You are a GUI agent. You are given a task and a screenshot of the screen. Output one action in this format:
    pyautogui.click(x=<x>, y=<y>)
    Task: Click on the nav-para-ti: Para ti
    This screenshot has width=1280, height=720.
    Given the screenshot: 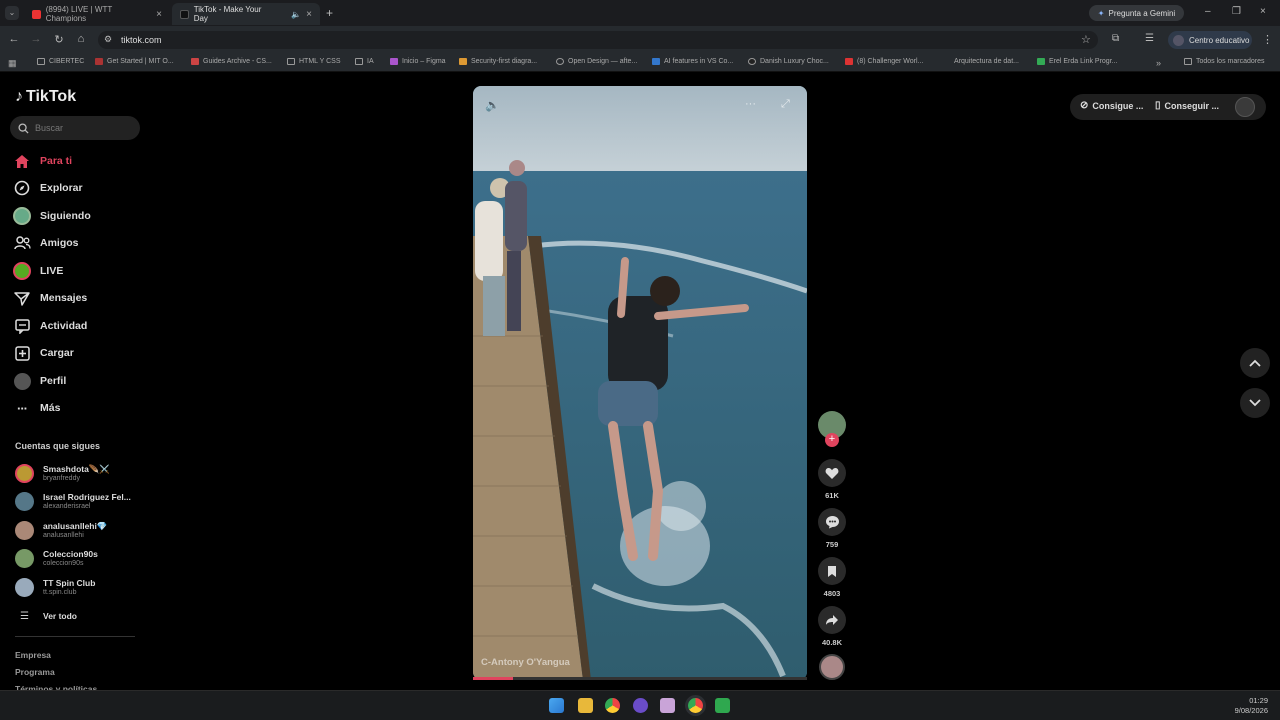 What is the action you would take?
    pyautogui.click(x=42, y=161)
    